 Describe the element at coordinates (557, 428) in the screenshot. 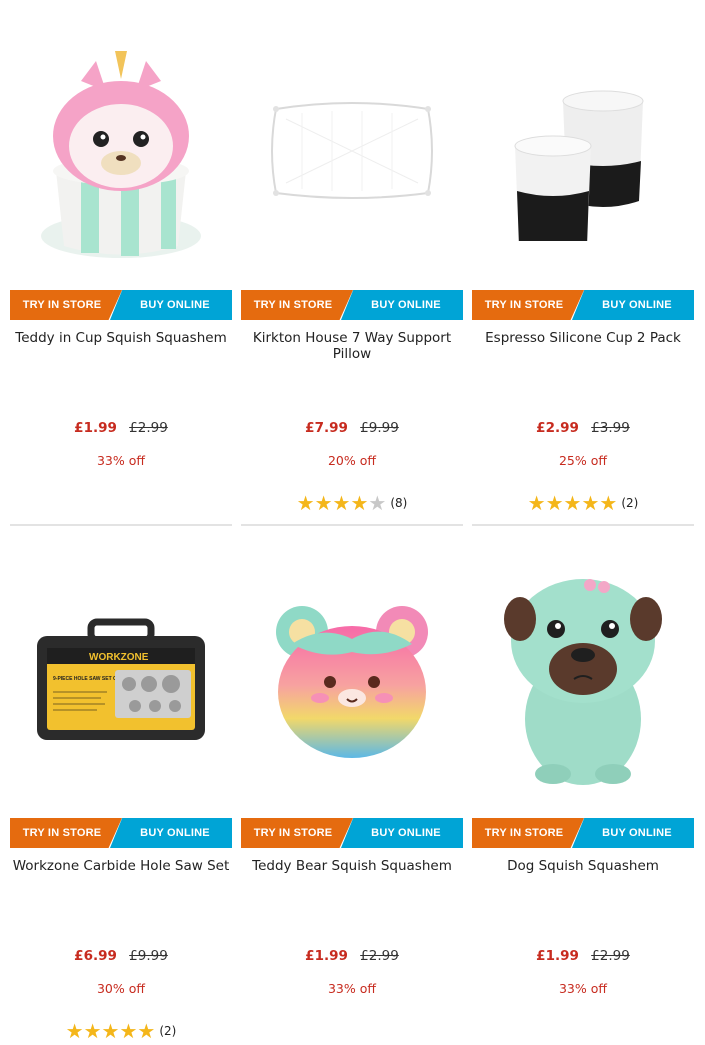

I see `current-price: £2.99` at that location.